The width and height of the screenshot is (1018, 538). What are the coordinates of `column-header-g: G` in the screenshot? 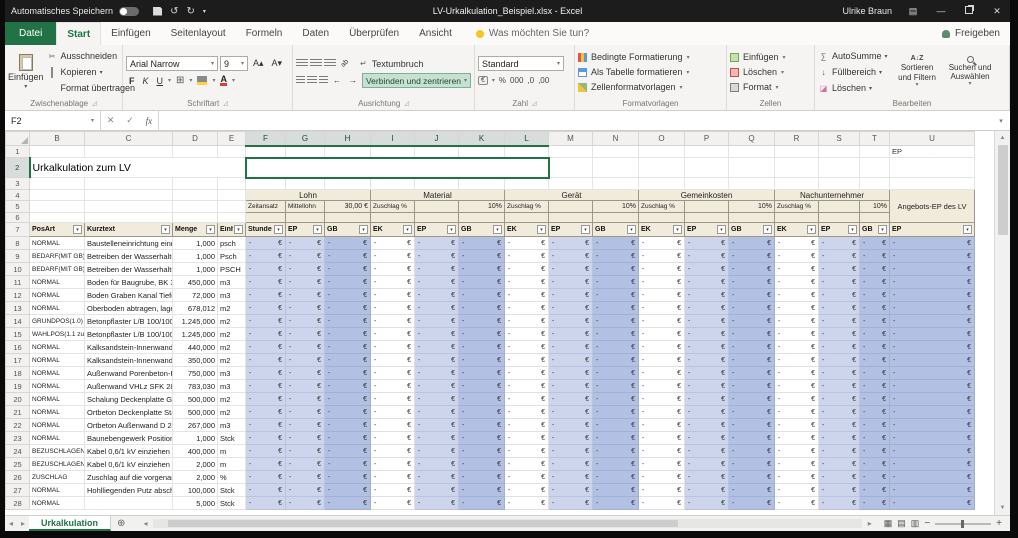 It's located at (305, 139).